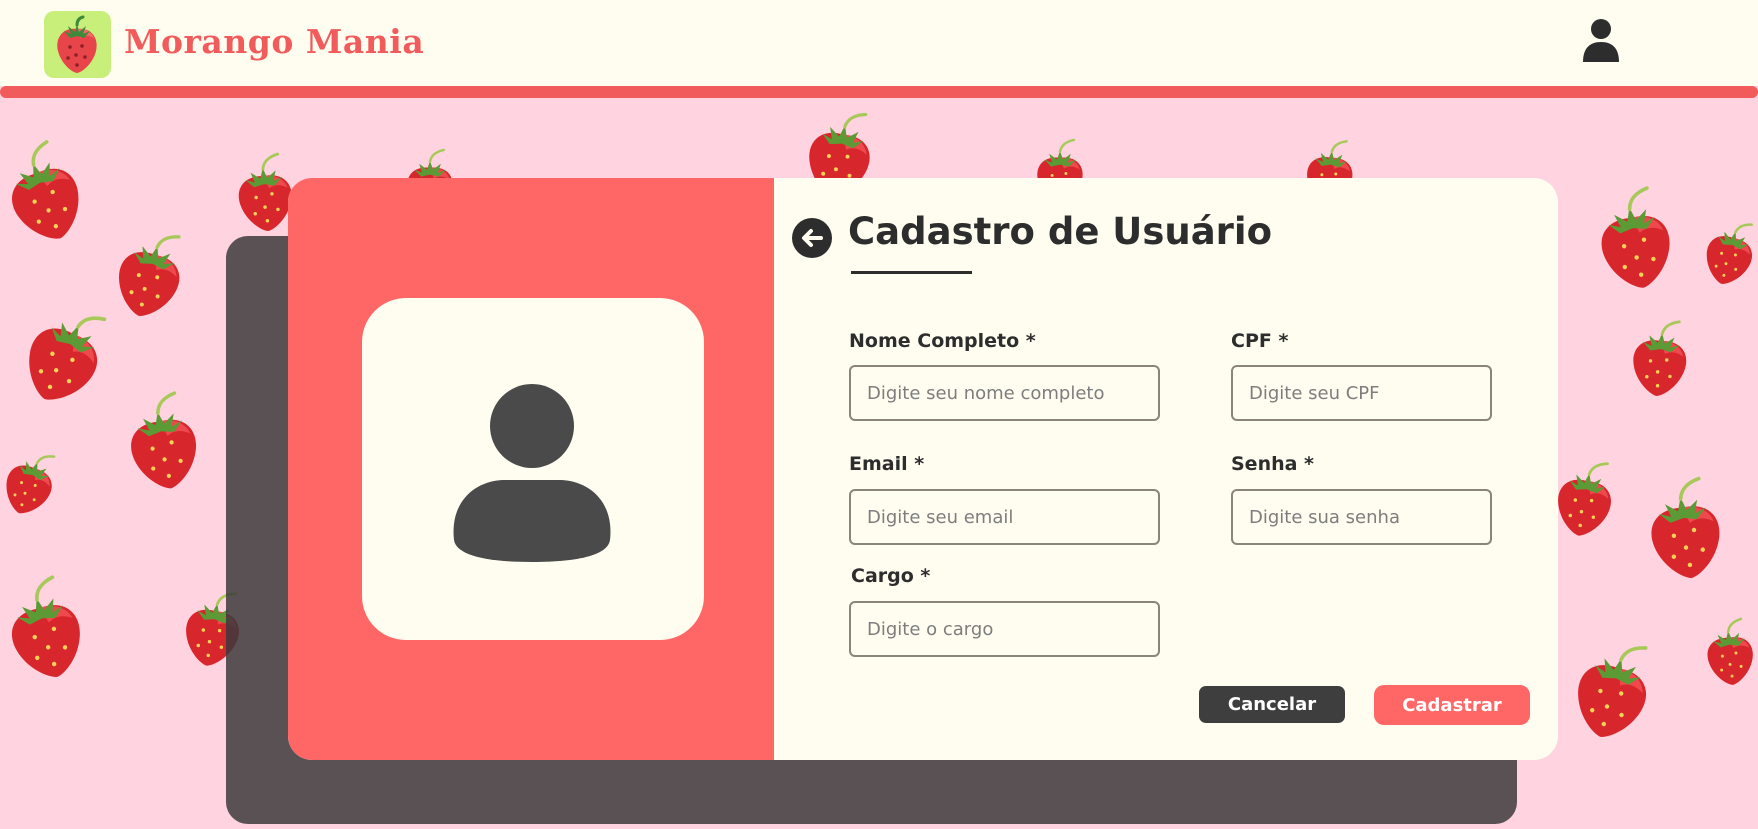 Image resolution: width=1758 pixels, height=829 pixels. Describe the element at coordinates (891, 576) in the screenshot. I see `cargo-label: Cargo *` at that location.